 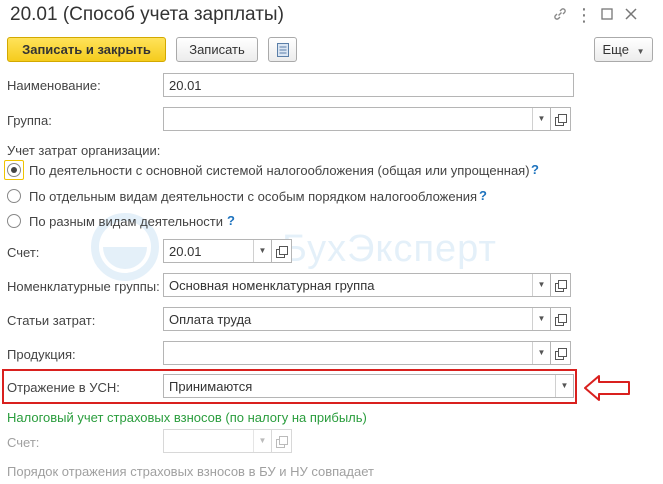 What do you see at coordinates (357, 319) in the screenshot?
I see `cost-items-field: Оплата труда ▼` at bounding box center [357, 319].